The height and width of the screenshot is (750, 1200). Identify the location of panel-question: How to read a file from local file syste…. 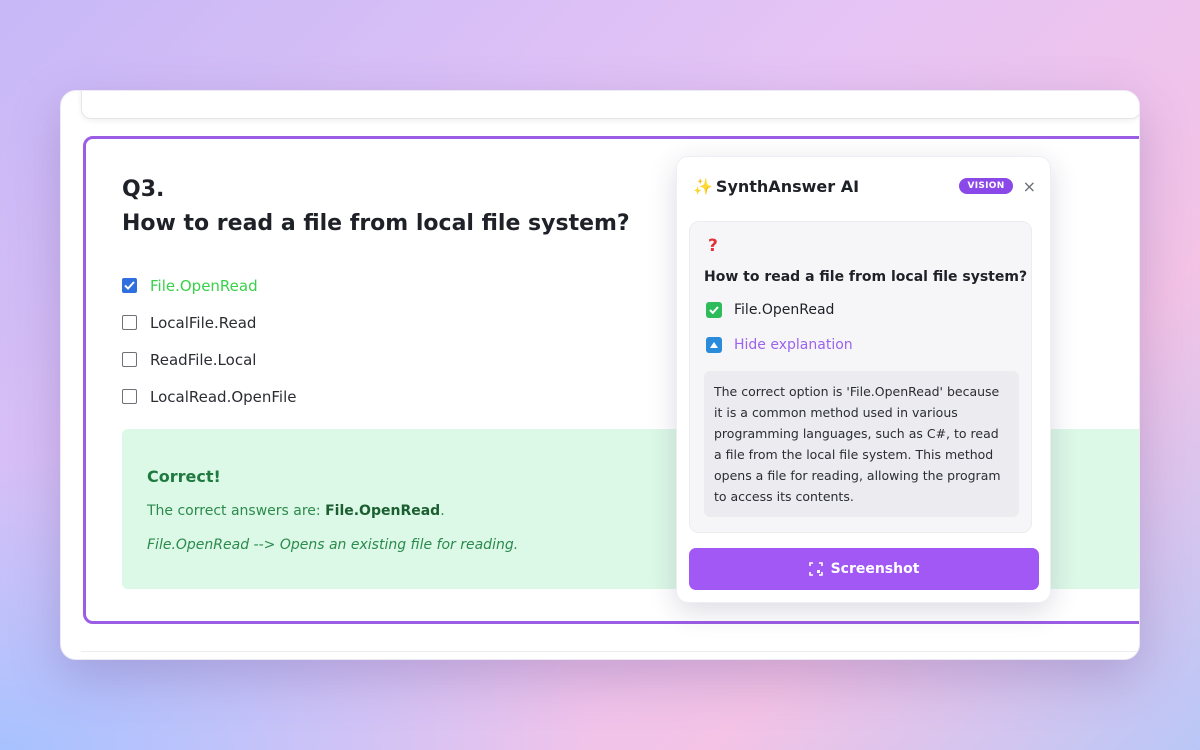
(866, 277).